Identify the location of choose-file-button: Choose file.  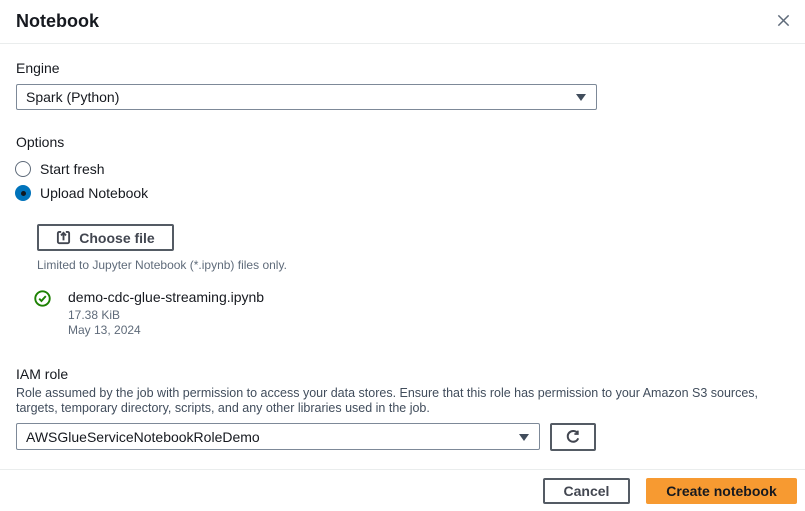
(105, 237).